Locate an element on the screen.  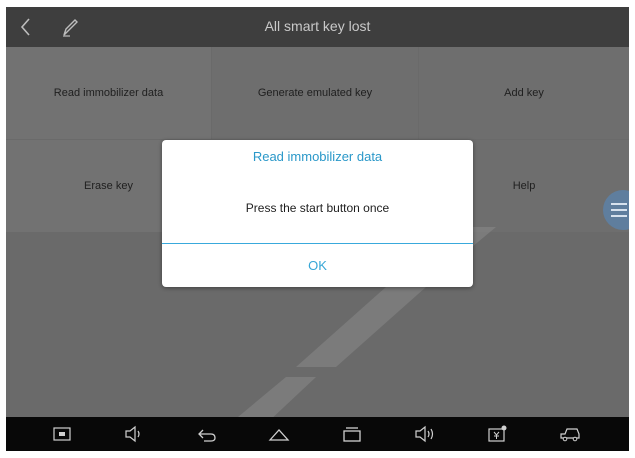
menu-item-label: Generate emulated key is located at coordinates (315, 93).